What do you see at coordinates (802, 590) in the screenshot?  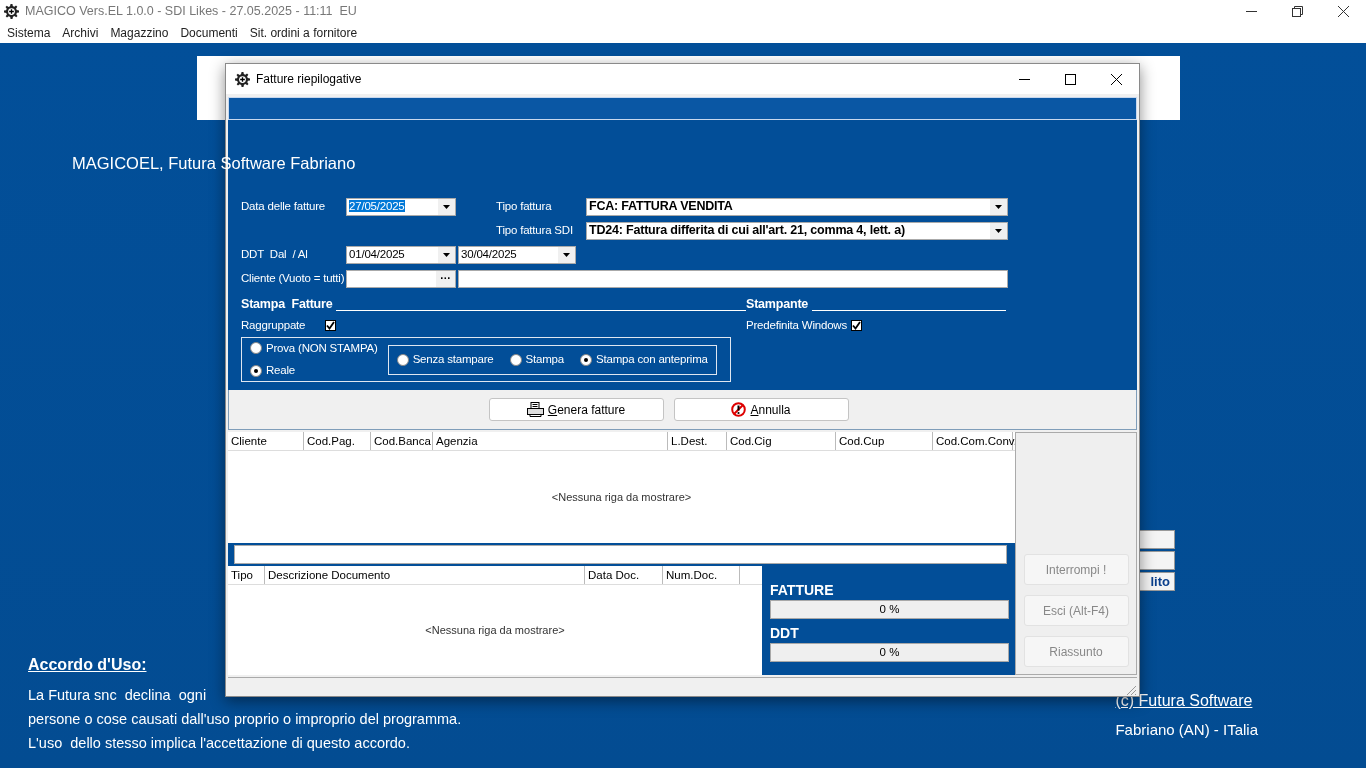 I see `progress-label: FATTURE` at bounding box center [802, 590].